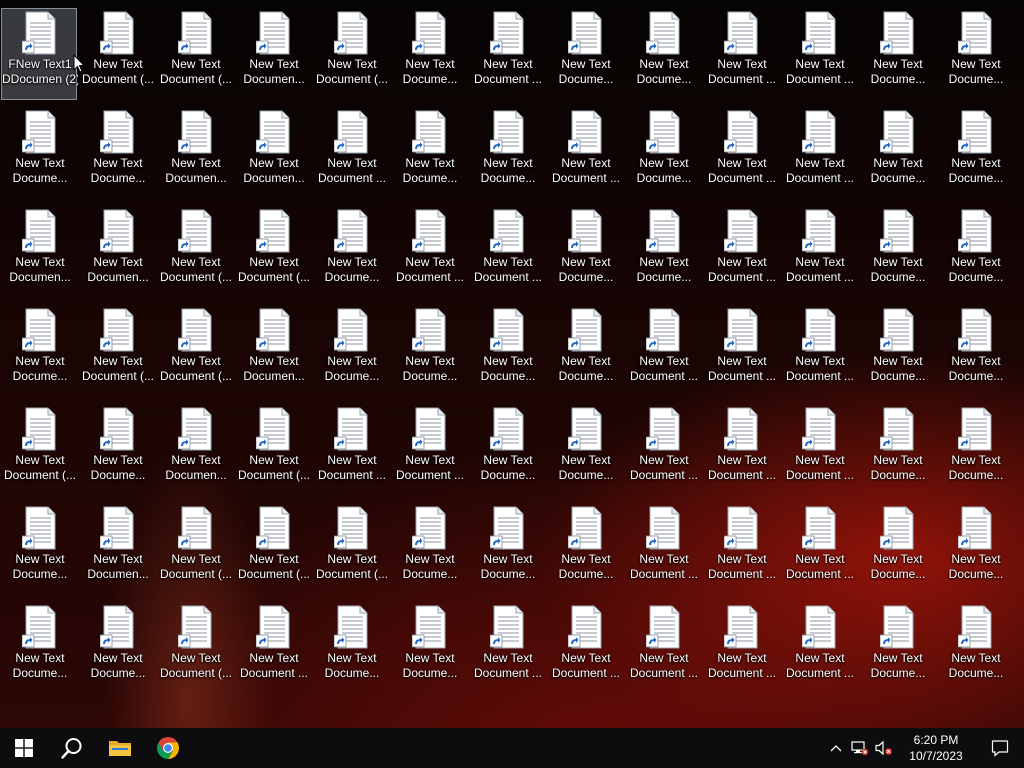 This screenshot has width=1024, height=768. Describe the element at coordinates (24, 748) in the screenshot. I see `start-button` at that location.